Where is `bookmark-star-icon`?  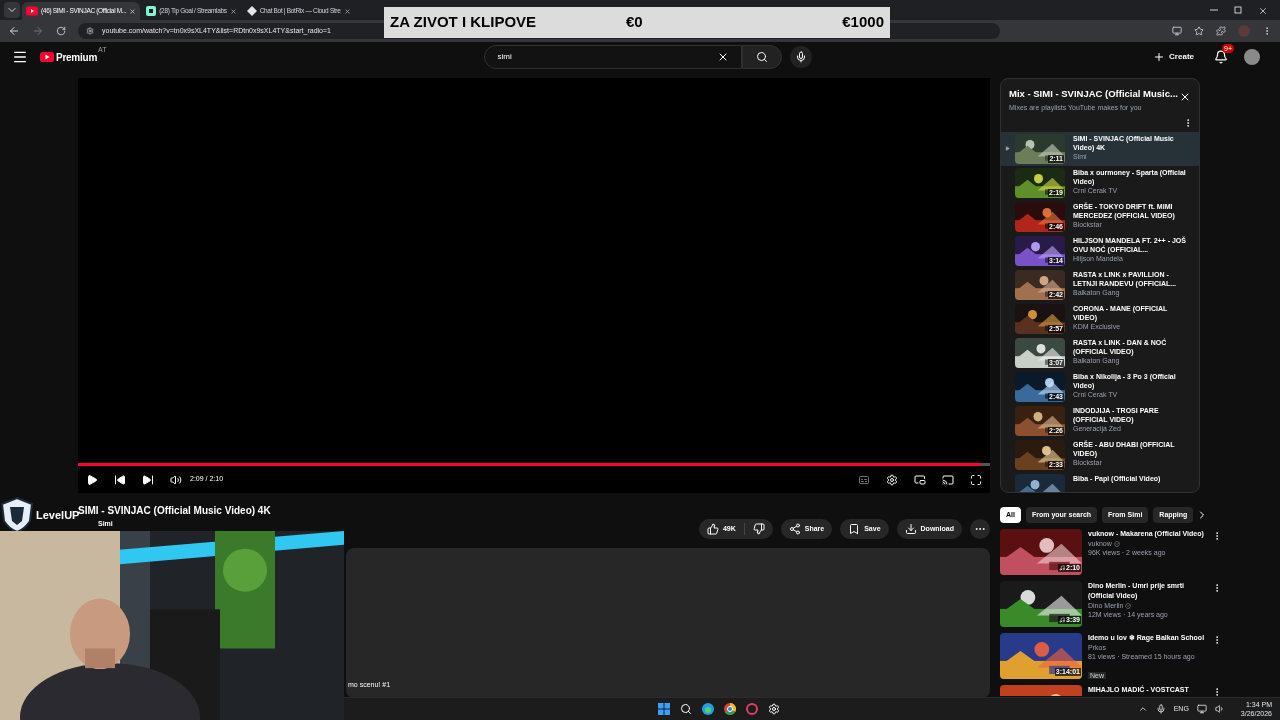
bookmark-star-icon is located at coordinates (1199, 31).